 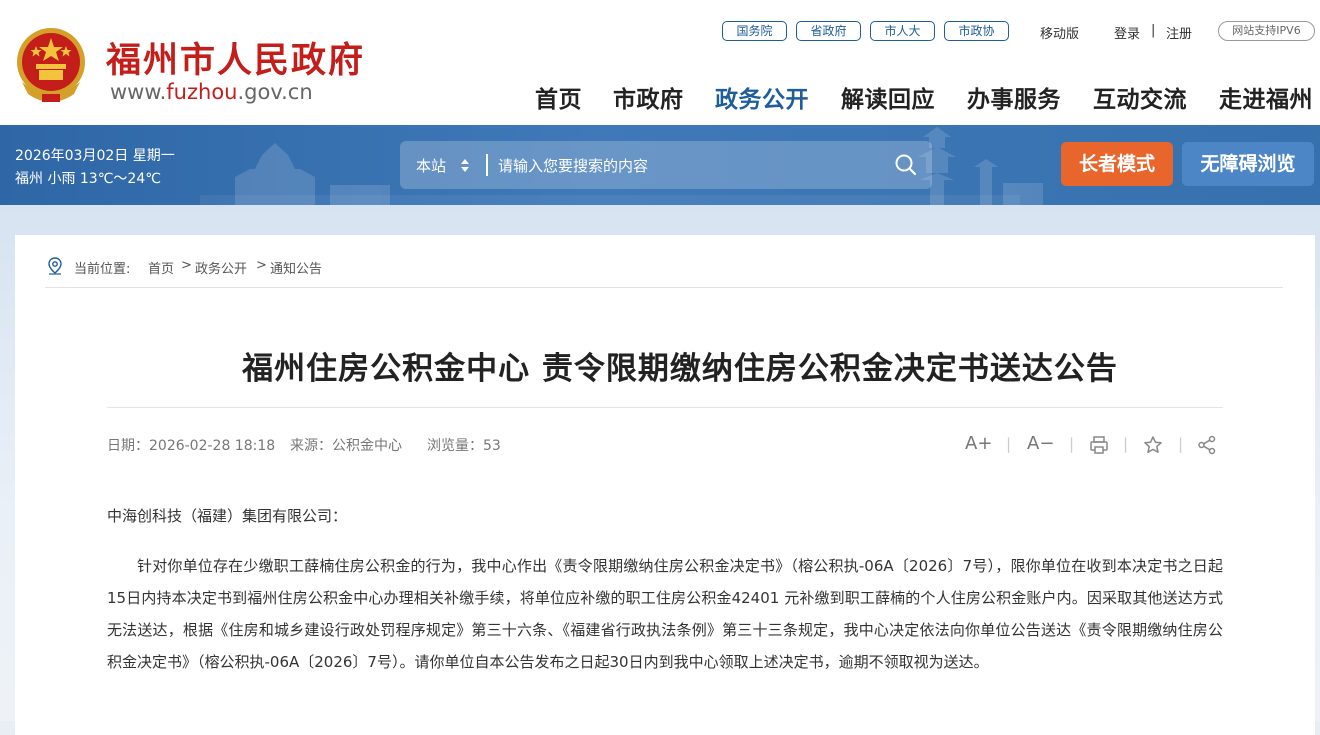 What do you see at coordinates (487, 165) in the screenshot?
I see `search-divider` at bounding box center [487, 165].